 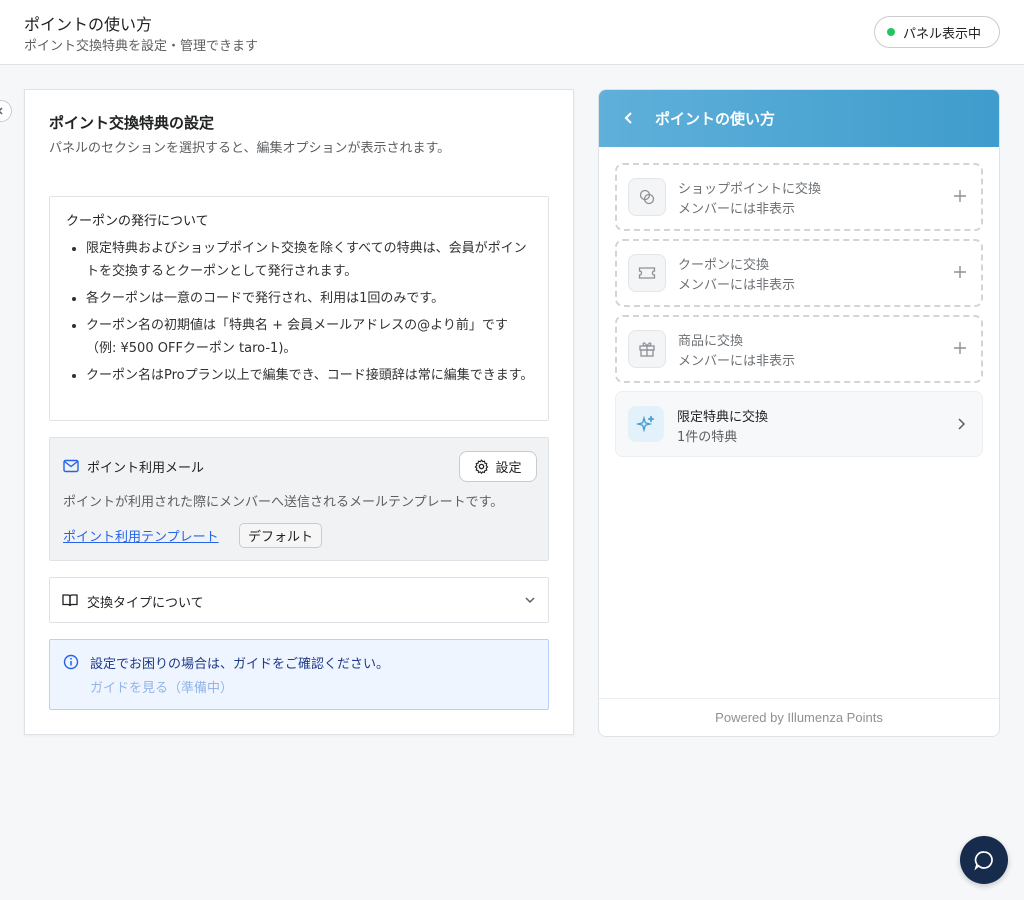 I want to click on list-item: 各クーポンは一意のコードで発行され、利用は1回のみです。, so click(x=301, y=298).